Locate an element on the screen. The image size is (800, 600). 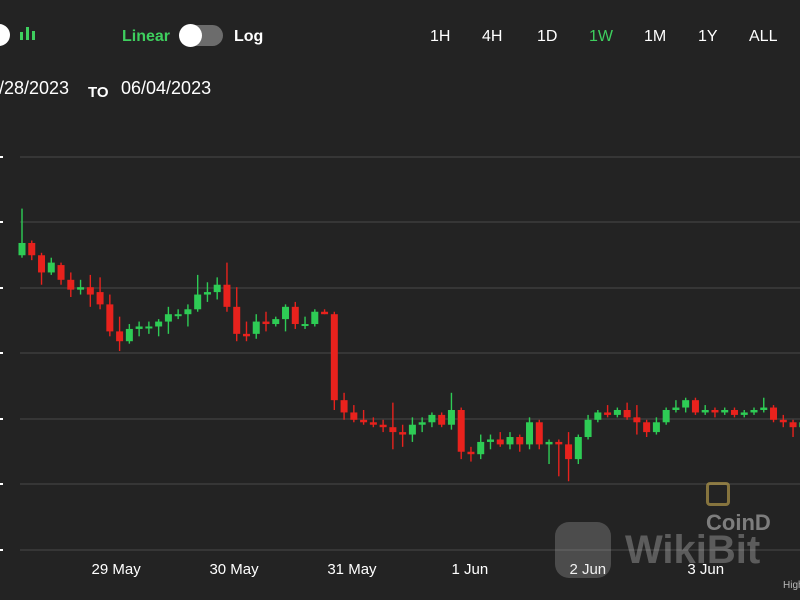
x-tick-label: 29 May is located at coordinates (117, 569).